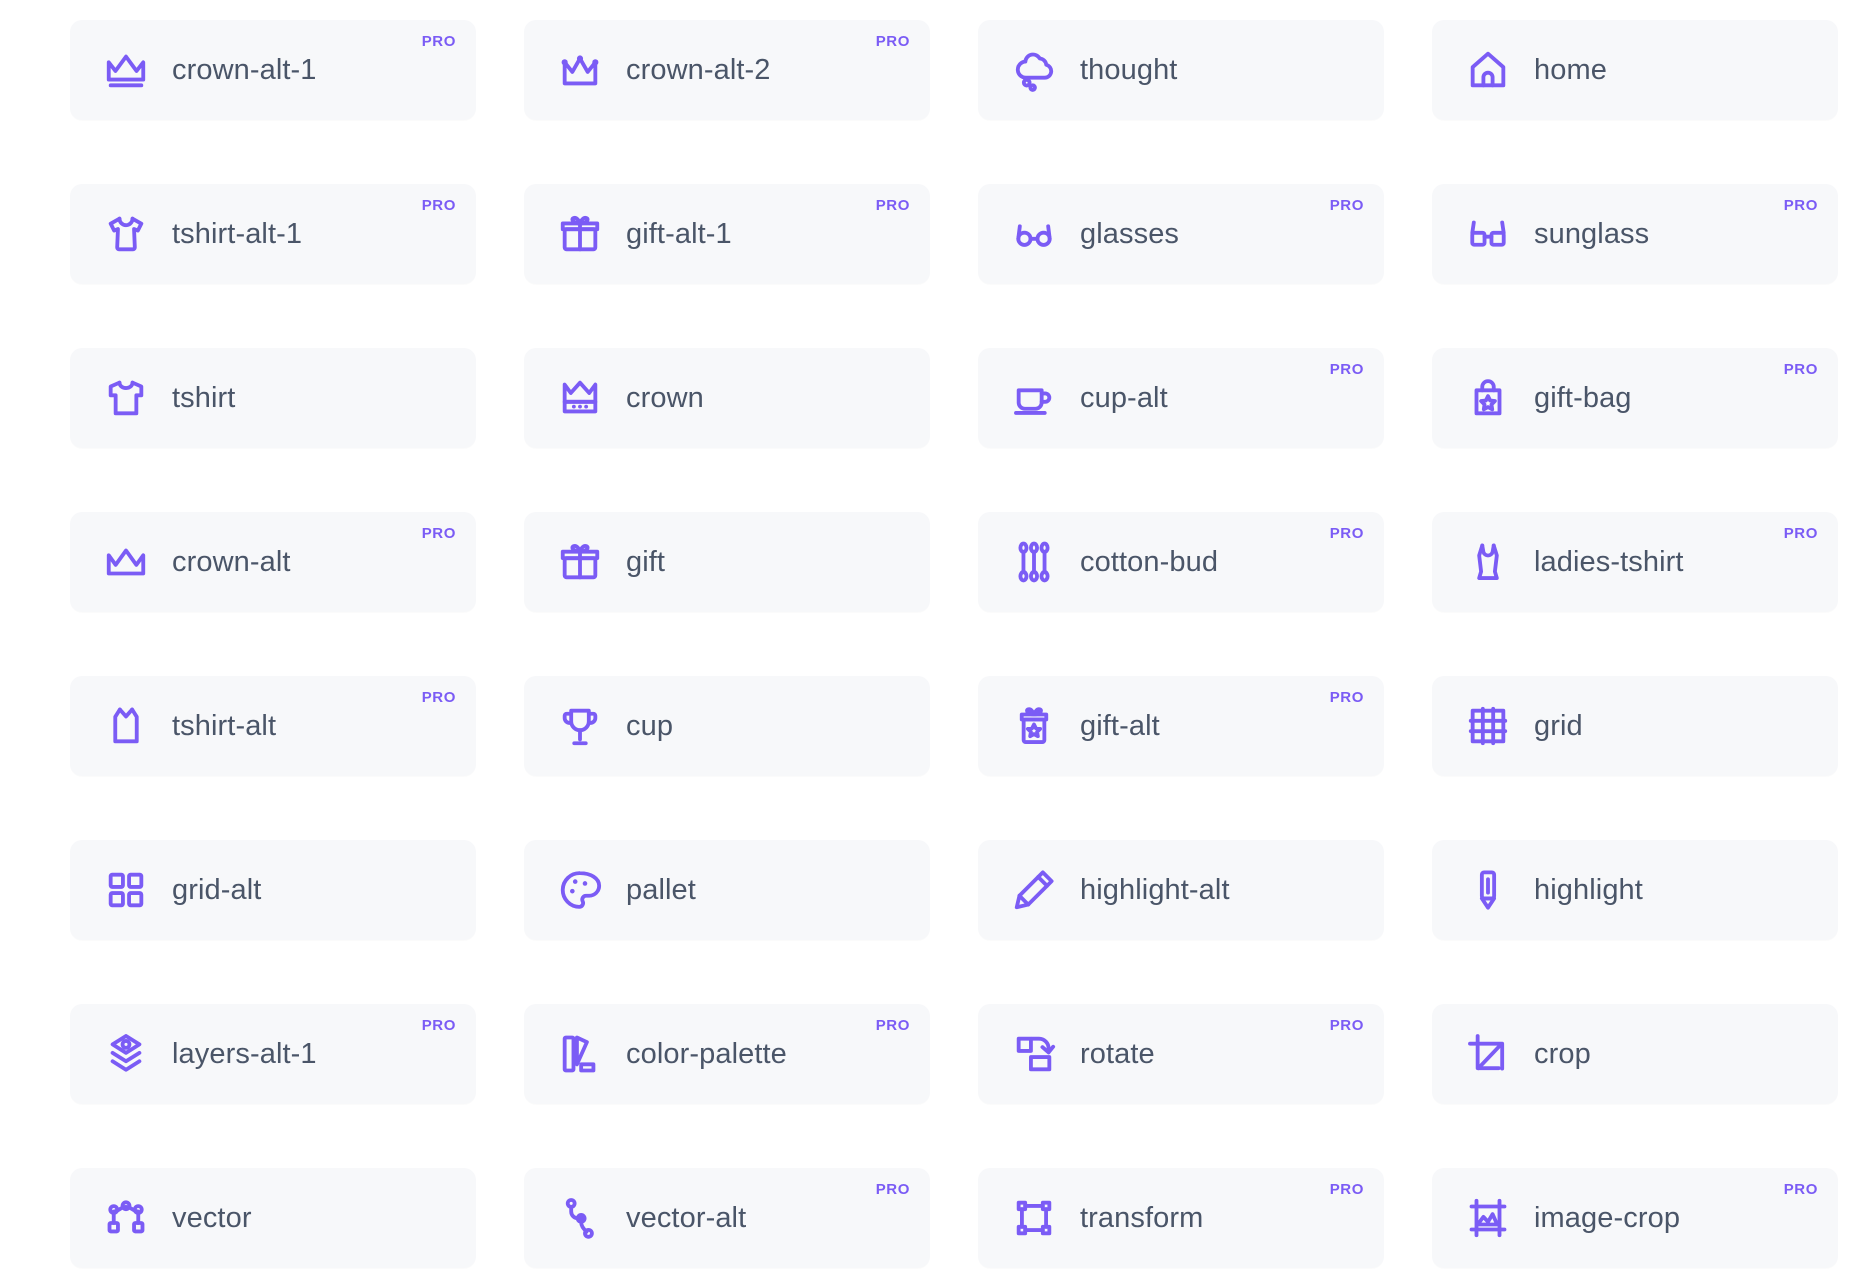 The width and height of the screenshot is (1856, 1280). What do you see at coordinates (727, 562) in the screenshot?
I see `icon-card: giftPRO` at bounding box center [727, 562].